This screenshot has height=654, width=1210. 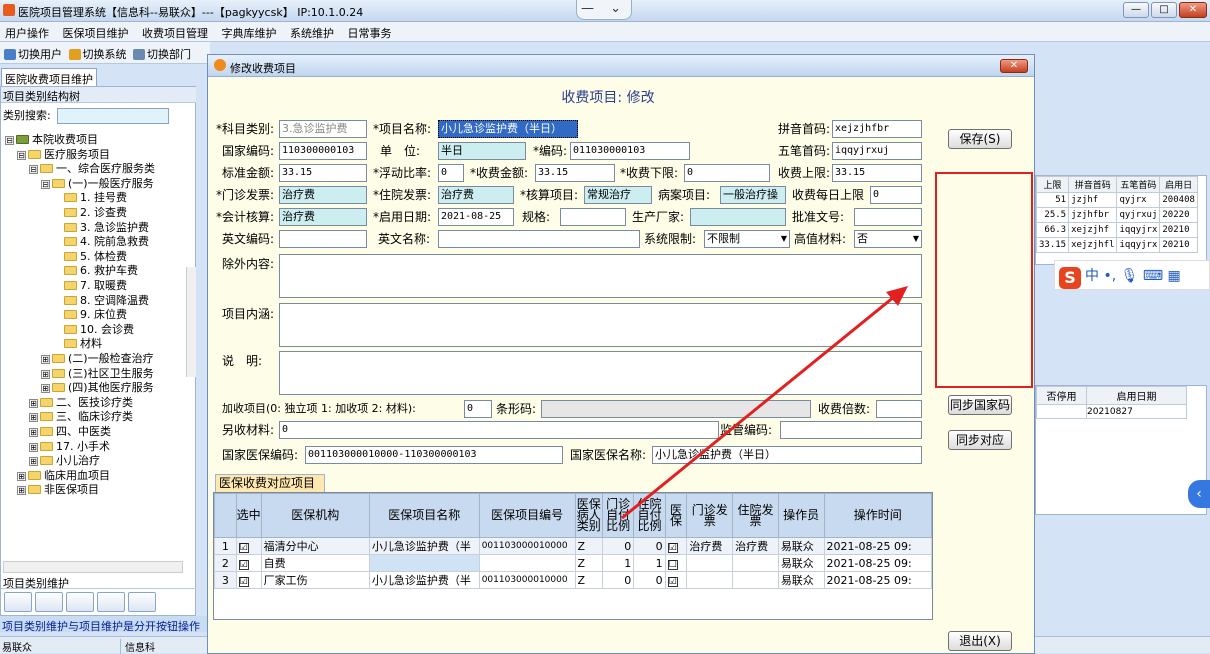 I want to click on dialog-close-button: ✕, so click(x=1014, y=66).